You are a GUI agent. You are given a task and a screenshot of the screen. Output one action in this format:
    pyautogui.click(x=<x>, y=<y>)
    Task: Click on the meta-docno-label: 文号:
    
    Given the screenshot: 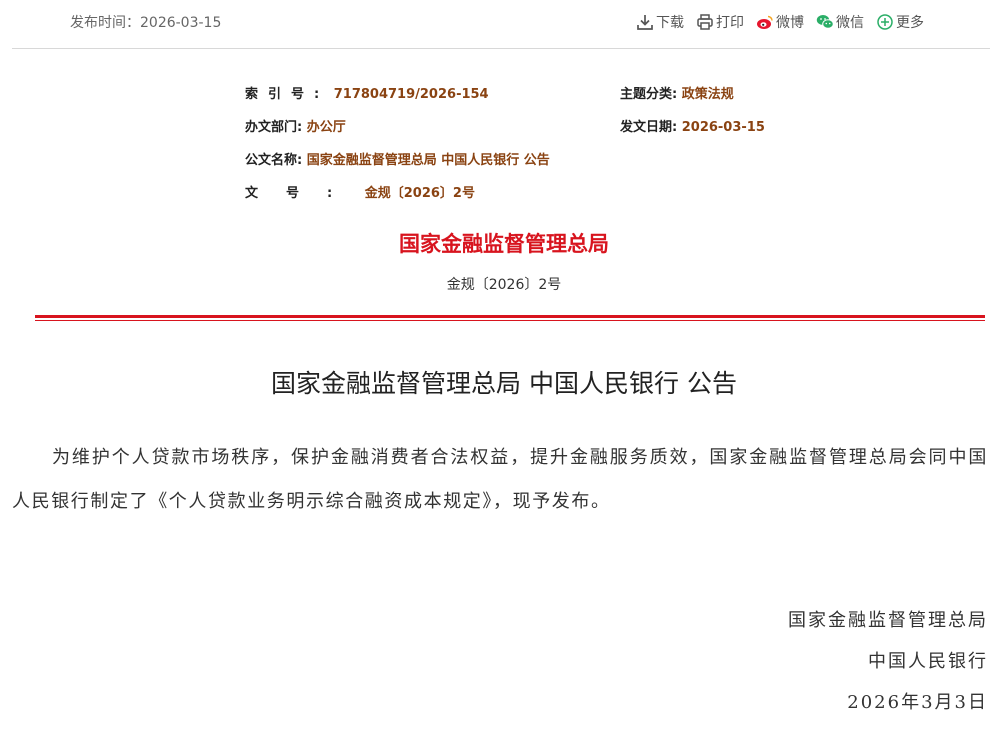 What is the action you would take?
    pyautogui.click(x=303, y=193)
    